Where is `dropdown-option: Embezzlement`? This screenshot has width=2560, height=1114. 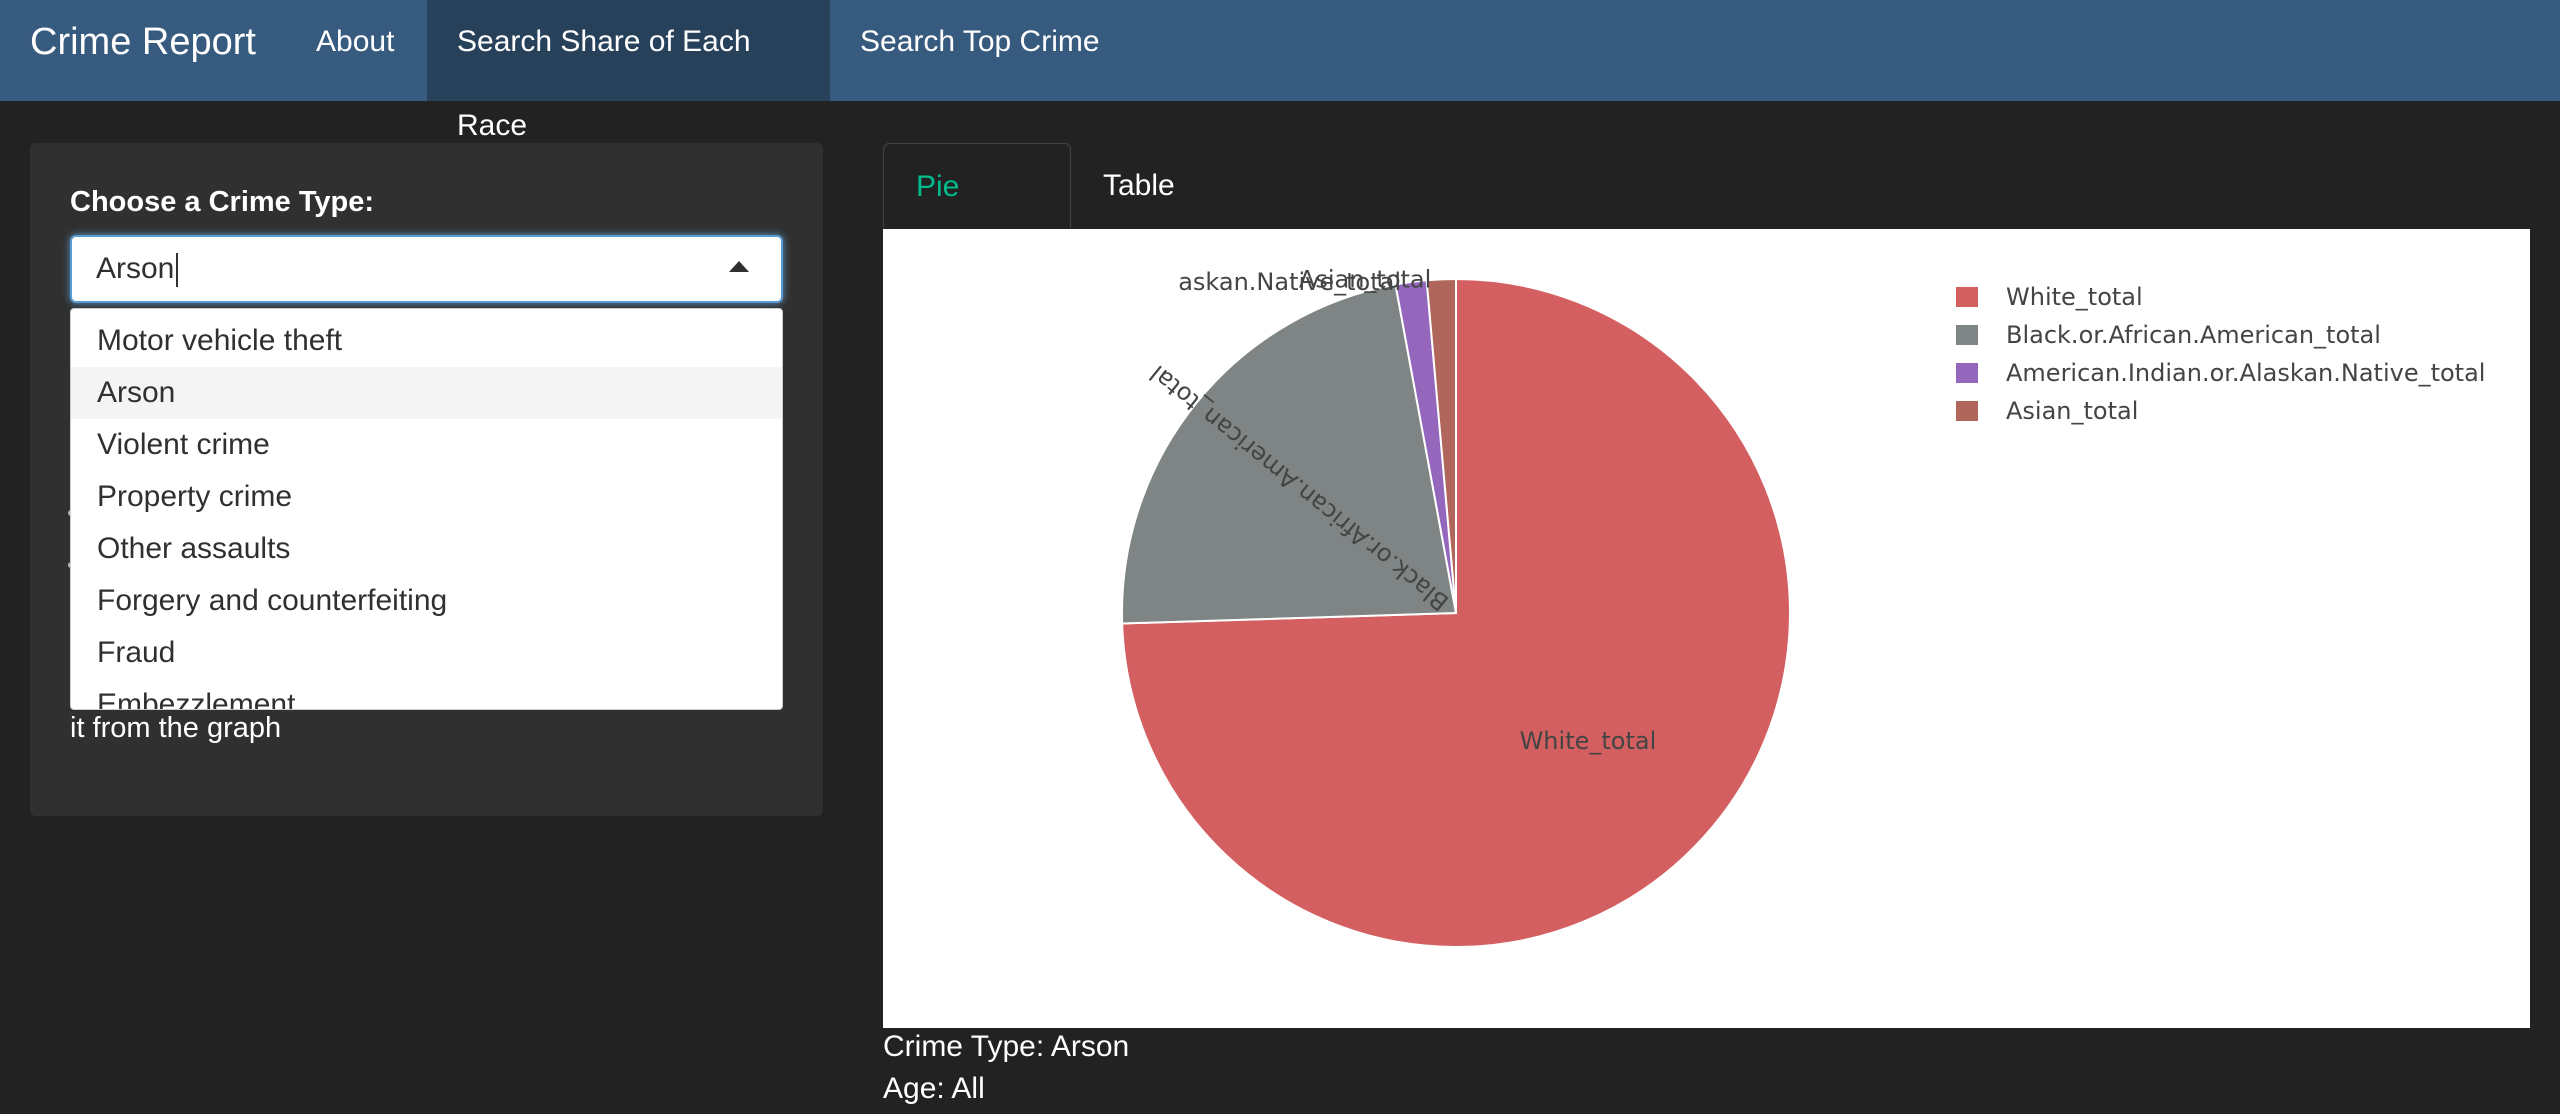
dropdown-option: Embezzlement is located at coordinates (426, 694).